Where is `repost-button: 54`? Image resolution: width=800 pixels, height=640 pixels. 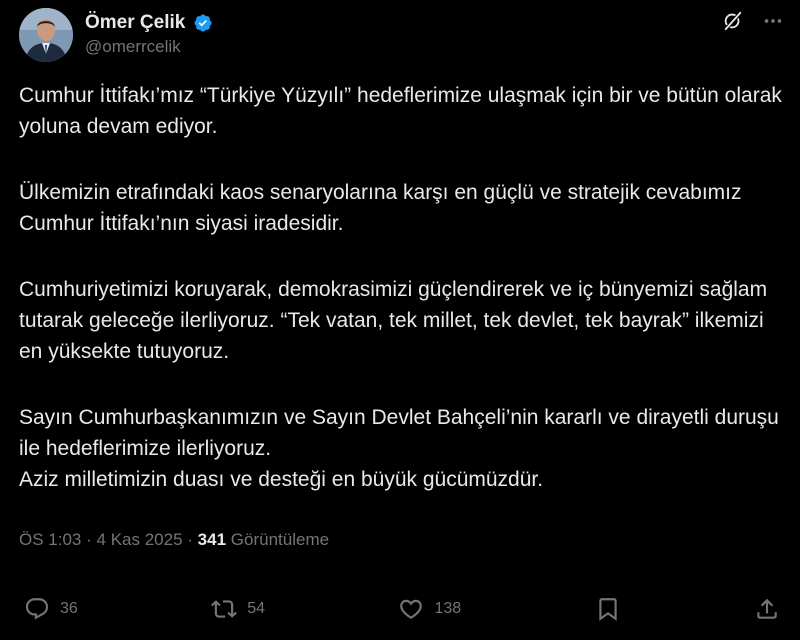
repost-button: 54 is located at coordinates (238, 609).